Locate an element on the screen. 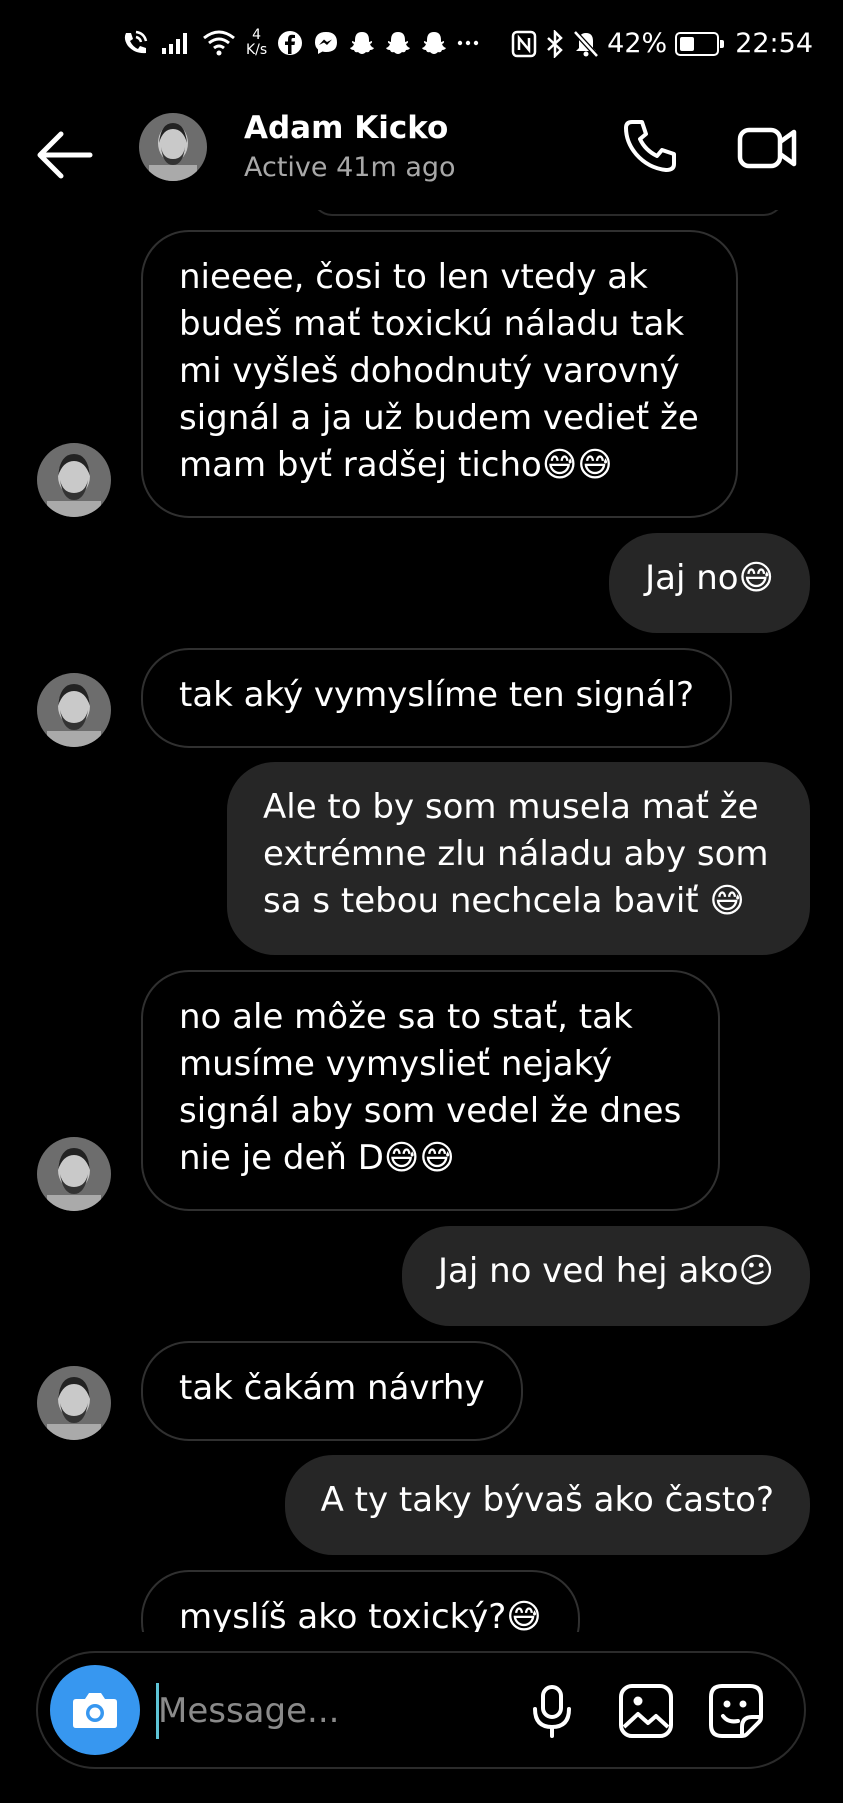 The image size is (843, 1803). message-line: nieeee, čosi to len vtedy ak is located at coordinates (413, 277).